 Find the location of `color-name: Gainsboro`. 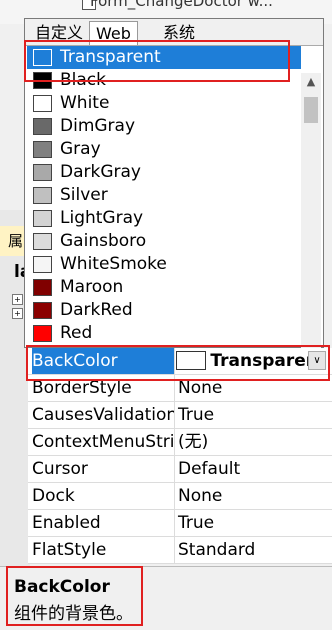

color-name: Gainsboro is located at coordinates (103, 241).